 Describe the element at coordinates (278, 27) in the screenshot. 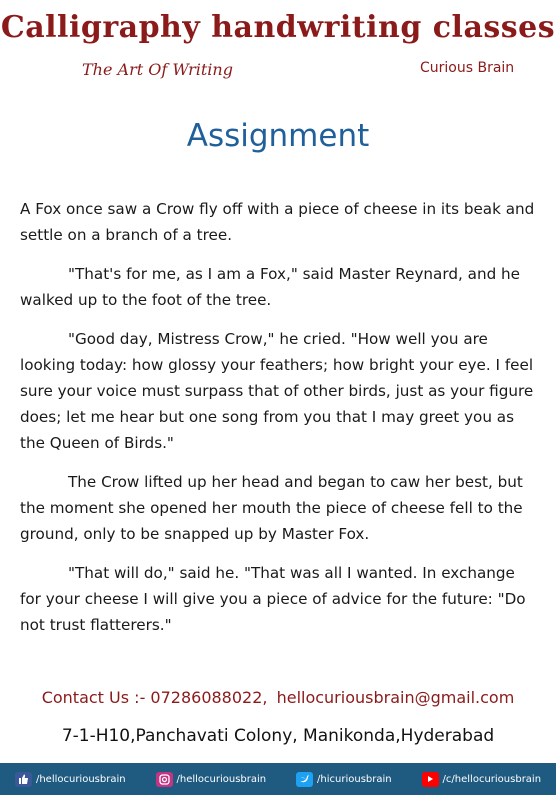

I see `page-title: Calligraphy handwriting classes` at that location.